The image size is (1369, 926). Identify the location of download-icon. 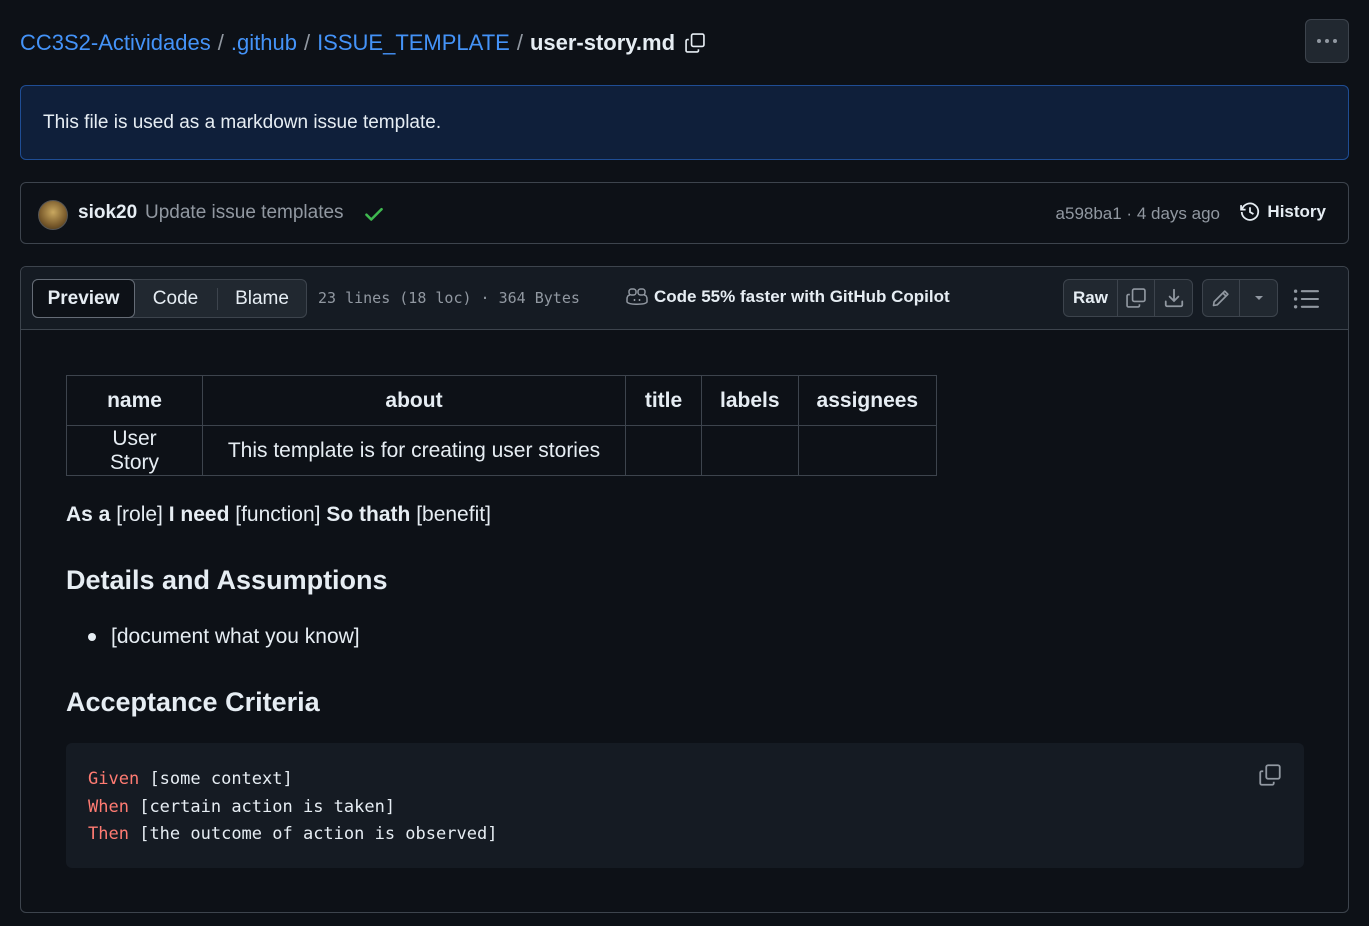
(1173, 298).